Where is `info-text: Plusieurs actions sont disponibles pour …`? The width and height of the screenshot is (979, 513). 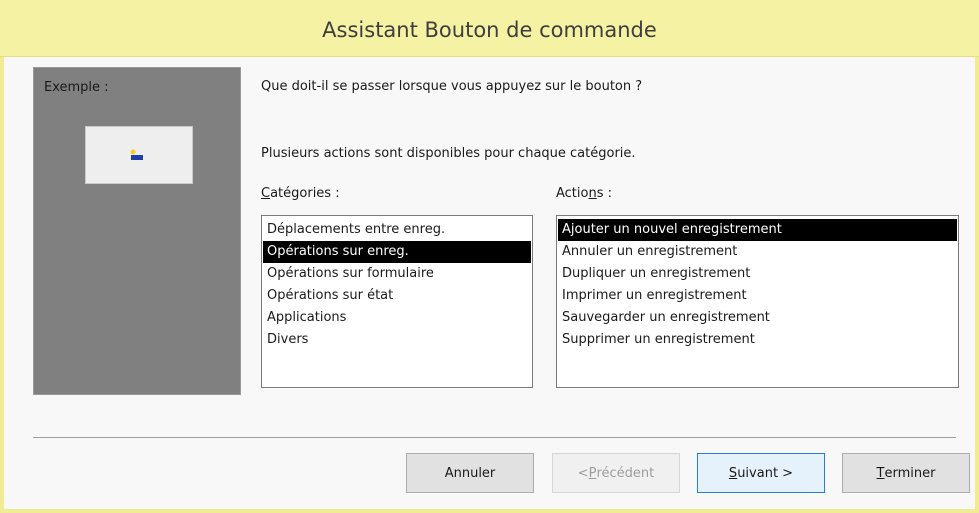 info-text: Plusieurs actions sont disponibles pour … is located at coordinates (448, 153).